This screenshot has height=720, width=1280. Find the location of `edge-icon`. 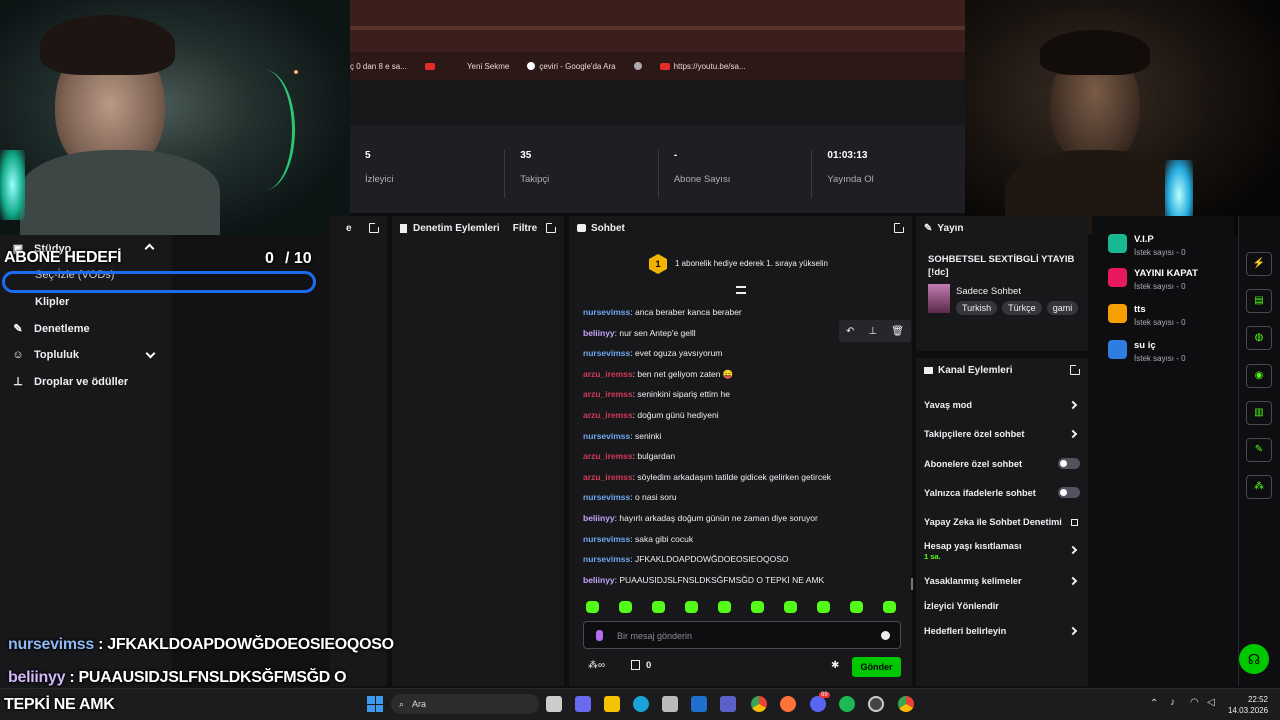

edge-icon is located at coordinates (641, 704).